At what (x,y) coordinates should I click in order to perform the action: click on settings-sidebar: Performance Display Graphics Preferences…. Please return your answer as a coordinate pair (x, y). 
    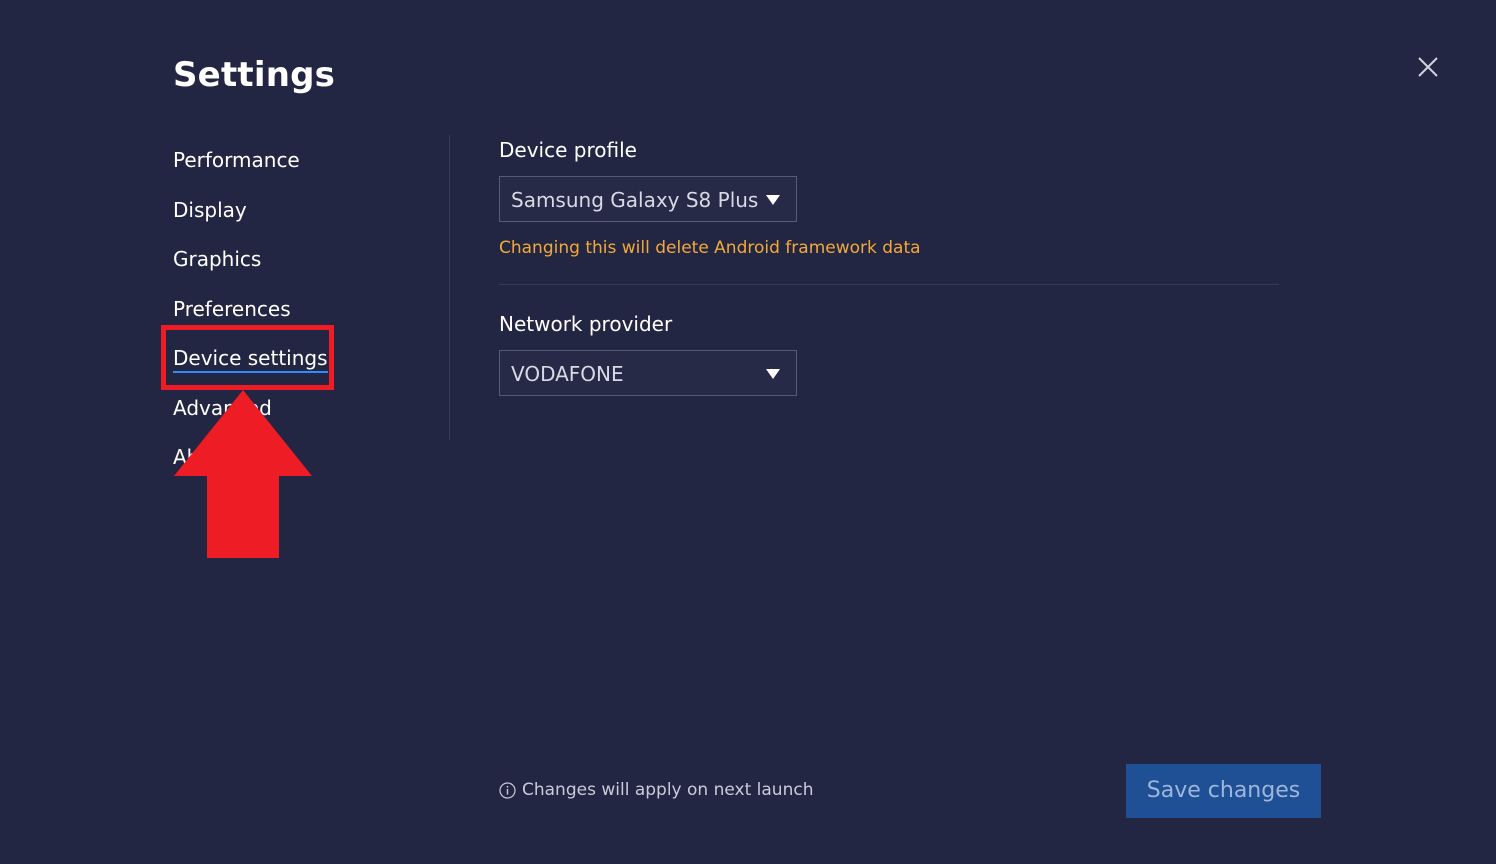
    Looking at the image, I should click on (293, 315).